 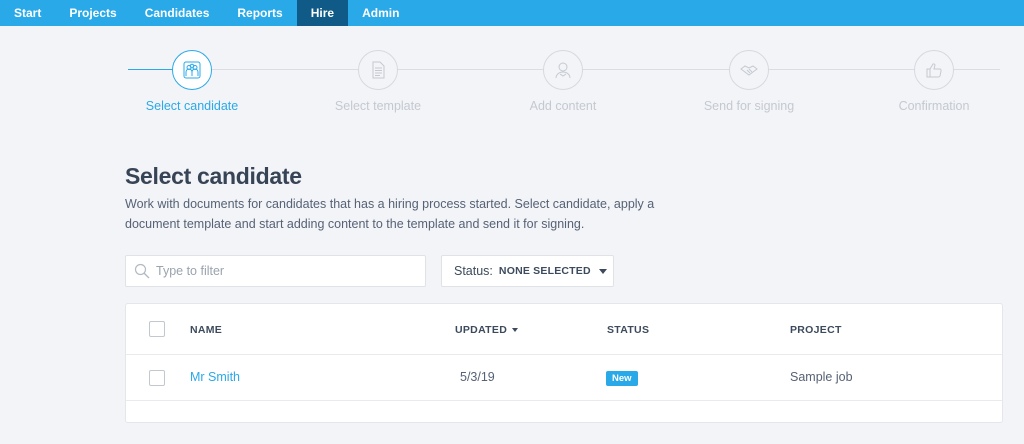 What do you see at coordinates (259, 13) in the screenshot?
I see `nav-item-reports: Reports` at bounding box center [259, 13].